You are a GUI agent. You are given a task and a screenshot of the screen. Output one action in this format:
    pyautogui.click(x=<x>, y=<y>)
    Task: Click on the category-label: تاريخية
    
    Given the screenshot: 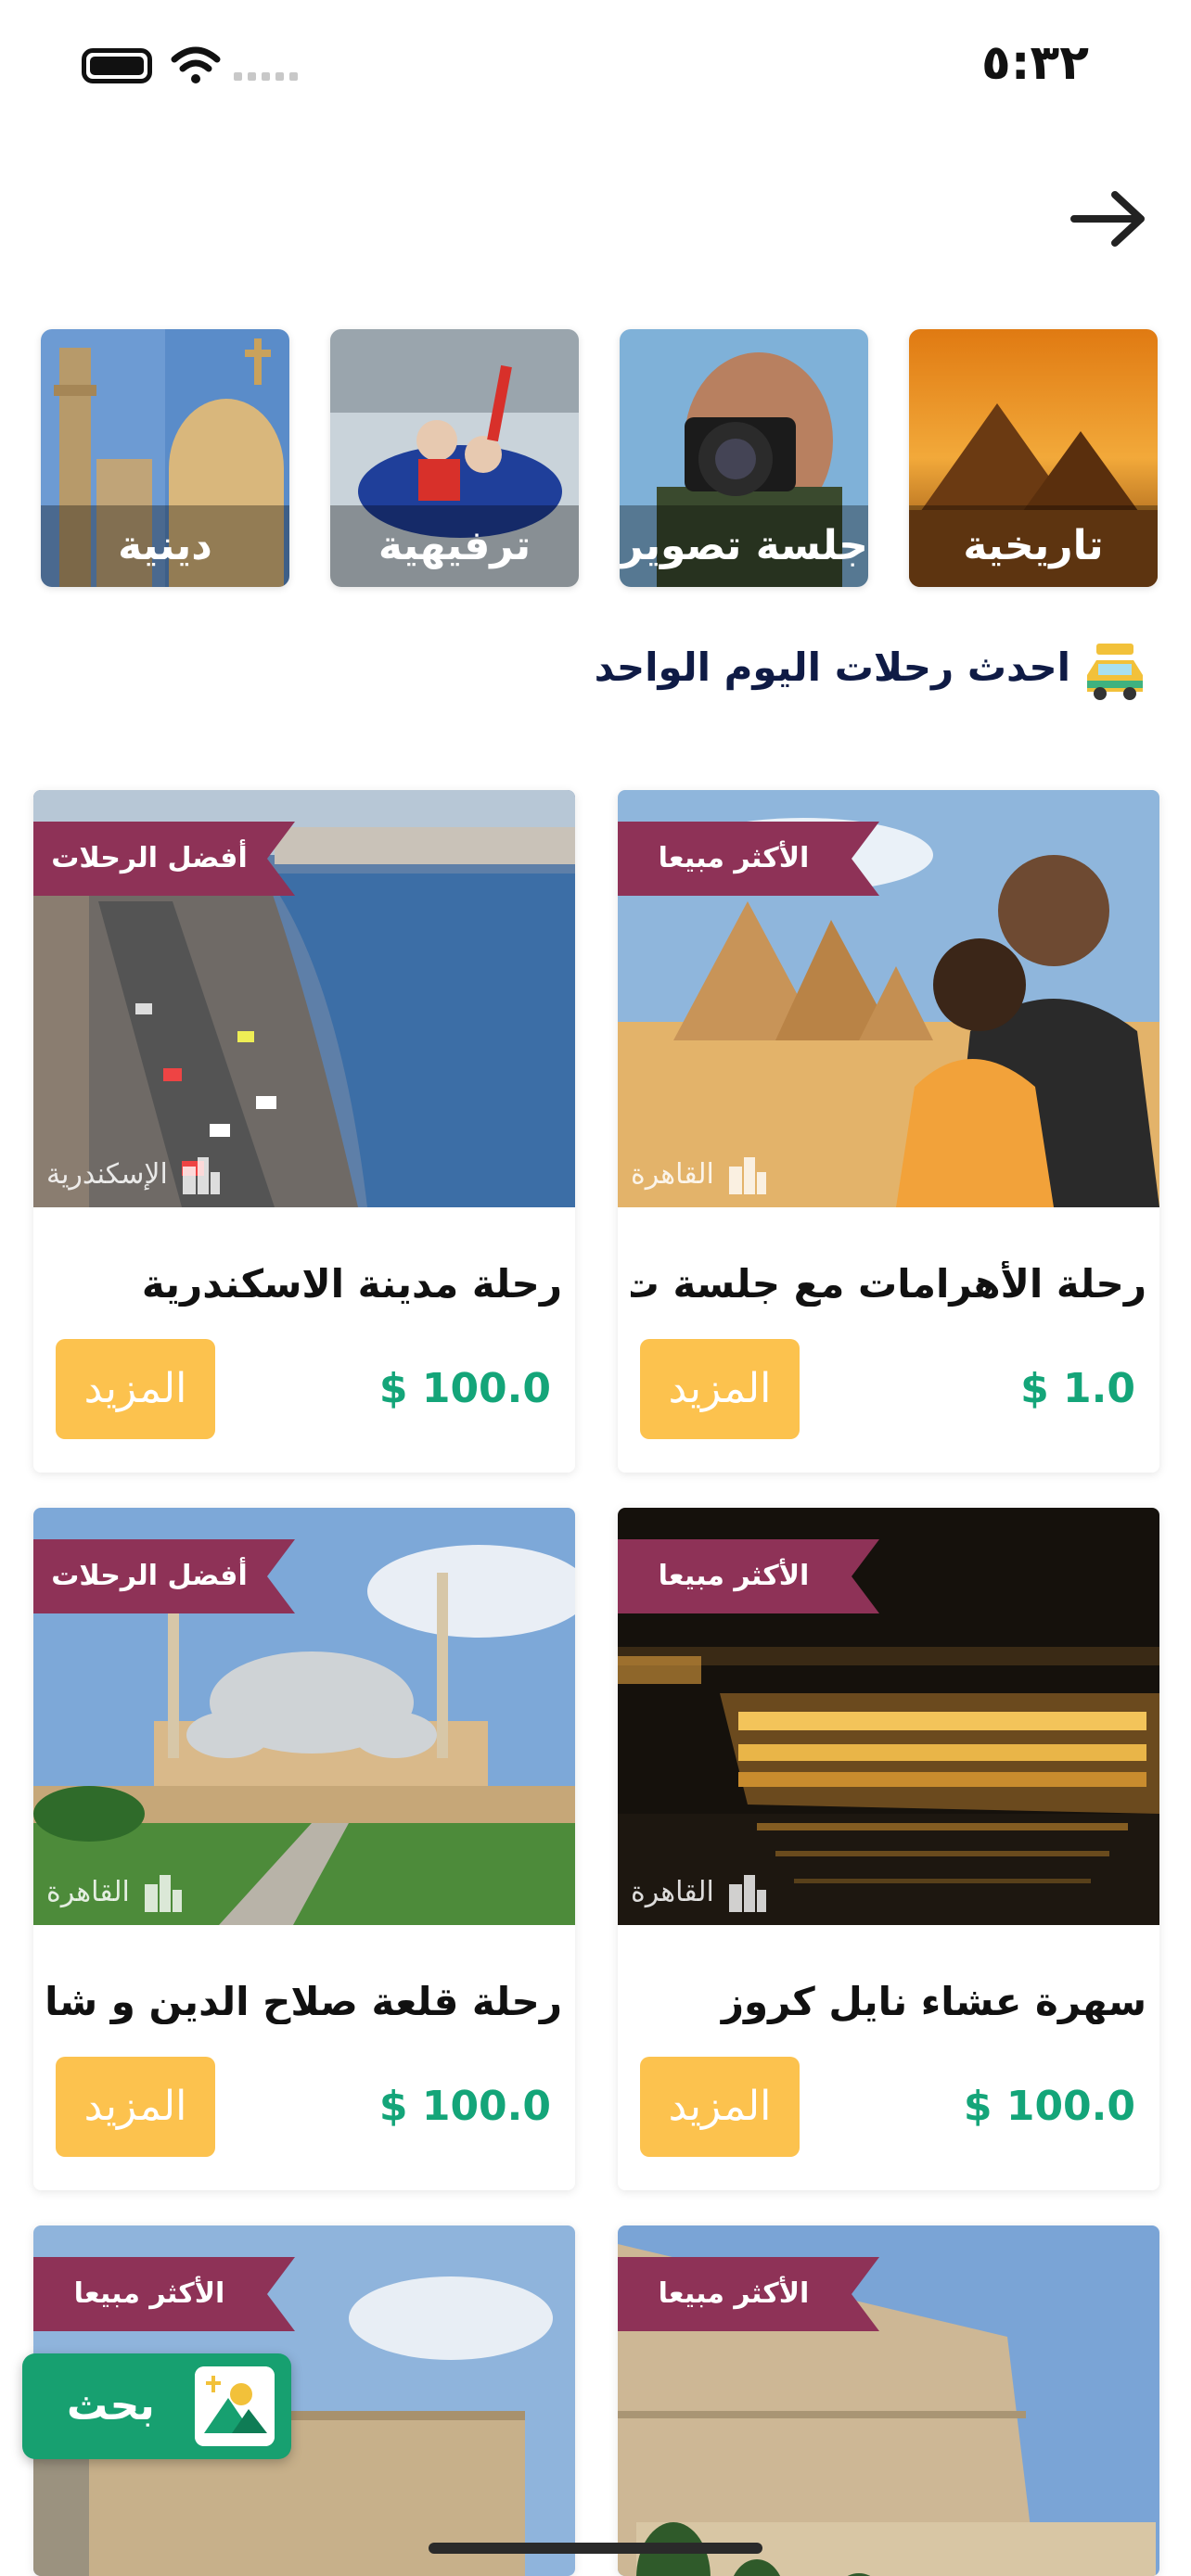 What is the action you would take?
    pyautogui.click(x=1033, y=546)
    